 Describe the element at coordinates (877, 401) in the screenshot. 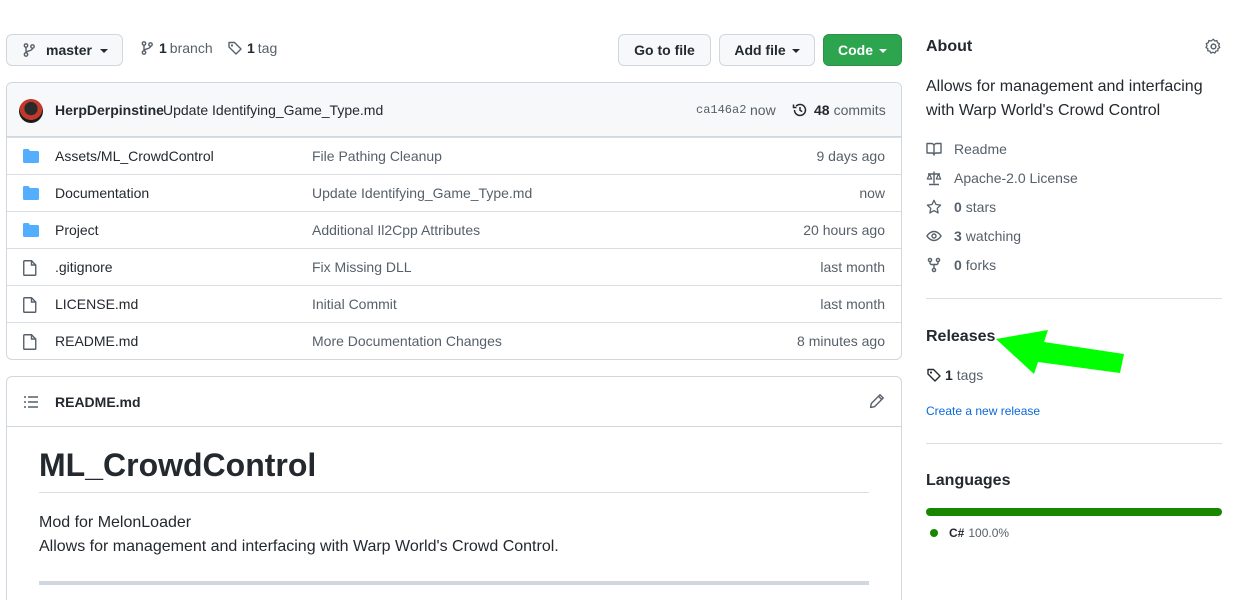

I see `pencil-icon` at that location.